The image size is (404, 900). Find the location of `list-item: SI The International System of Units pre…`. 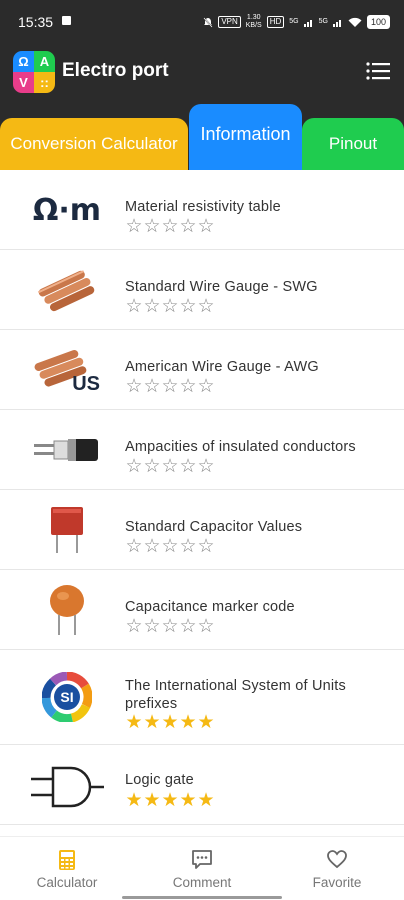

list-item: SI The International System of Units pre… is located at coordinates (202, 697).